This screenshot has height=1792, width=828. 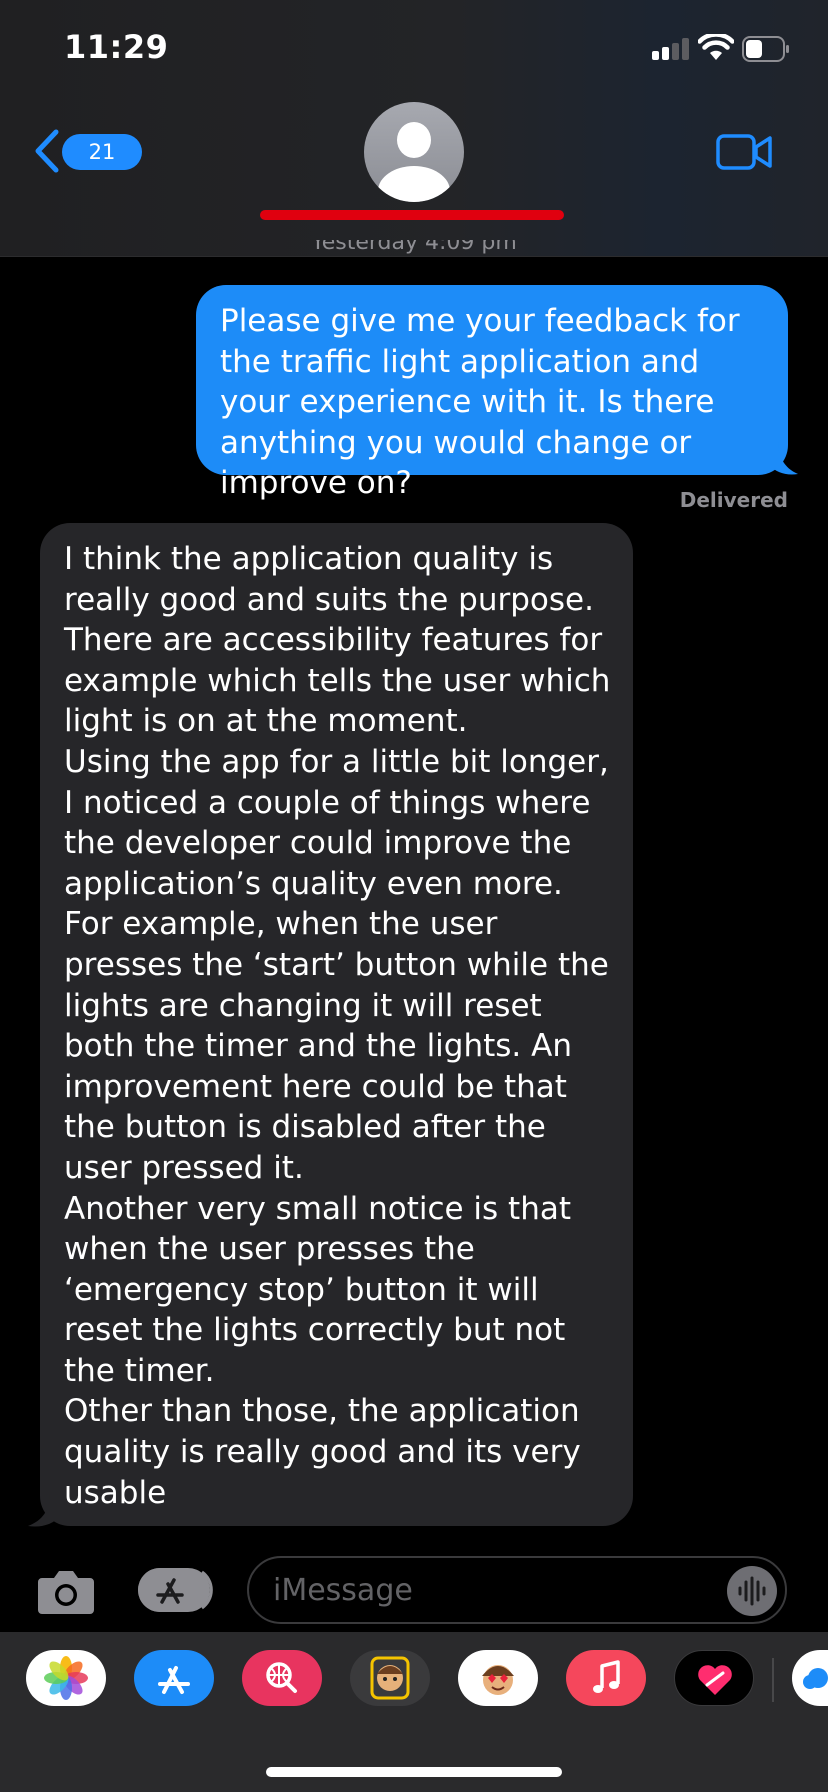 I want to click on delivery-status: Delivered, so click(x=733, y=500).